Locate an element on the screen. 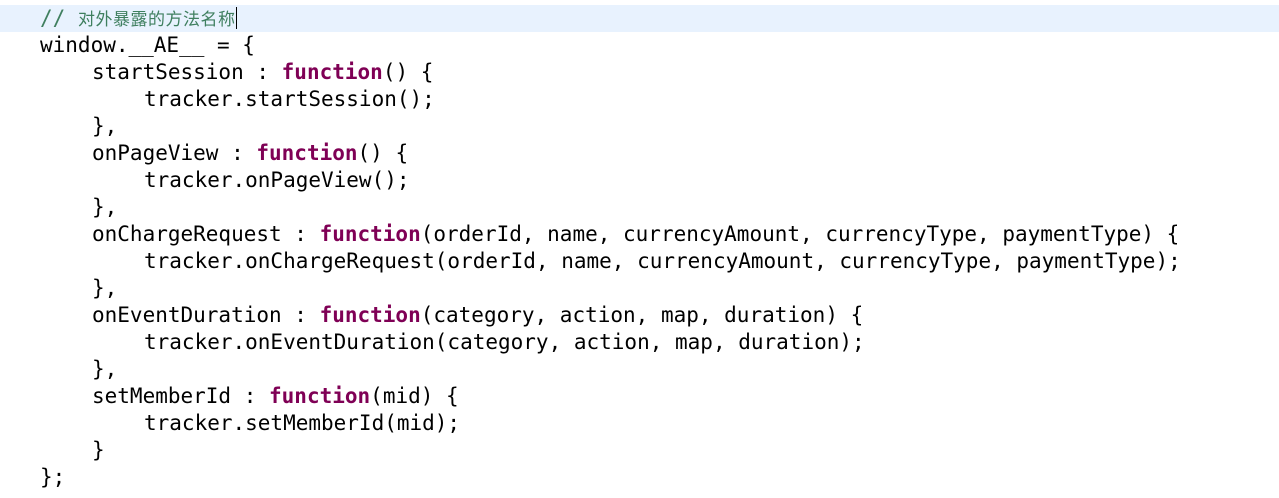  text-caret is located at coordinates (237, 18).